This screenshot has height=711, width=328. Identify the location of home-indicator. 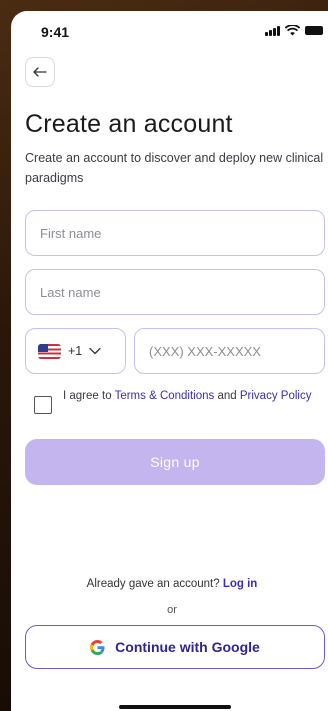
(175, 707).